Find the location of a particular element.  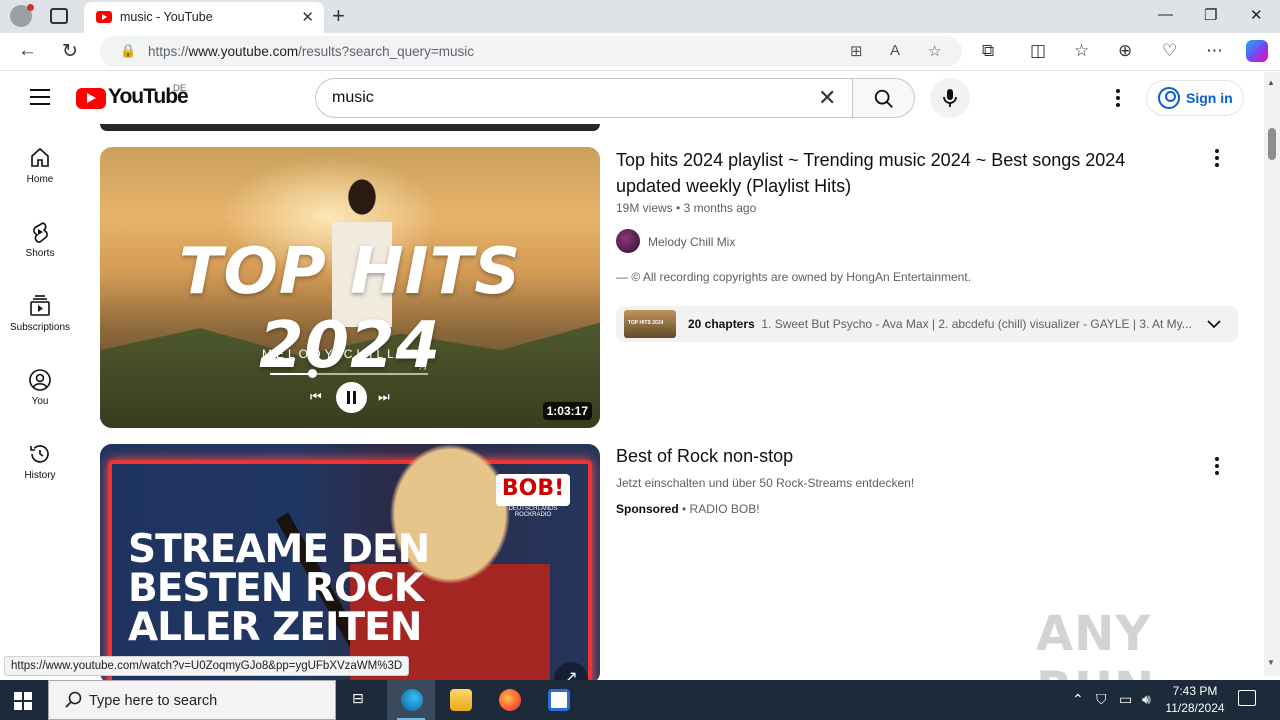

you-icon is located at coordinates (40, 380).